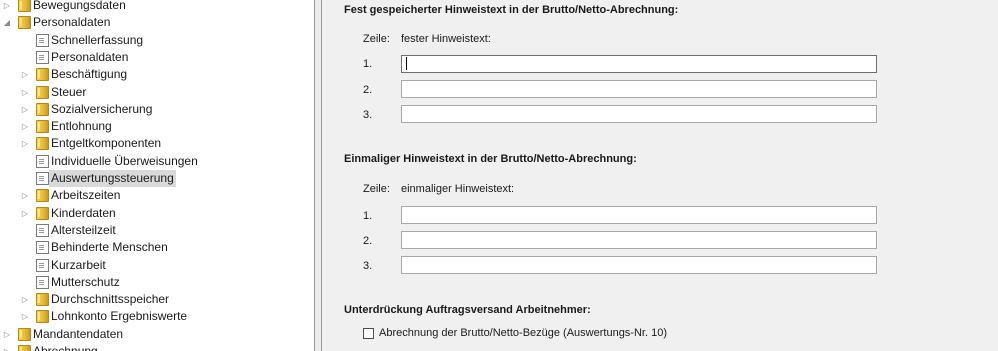 The height and width of the screenshot is (351, 998). Describe the element at coordinates (368, 216) in the screenshot. I see `row-number: 1.` at that location.